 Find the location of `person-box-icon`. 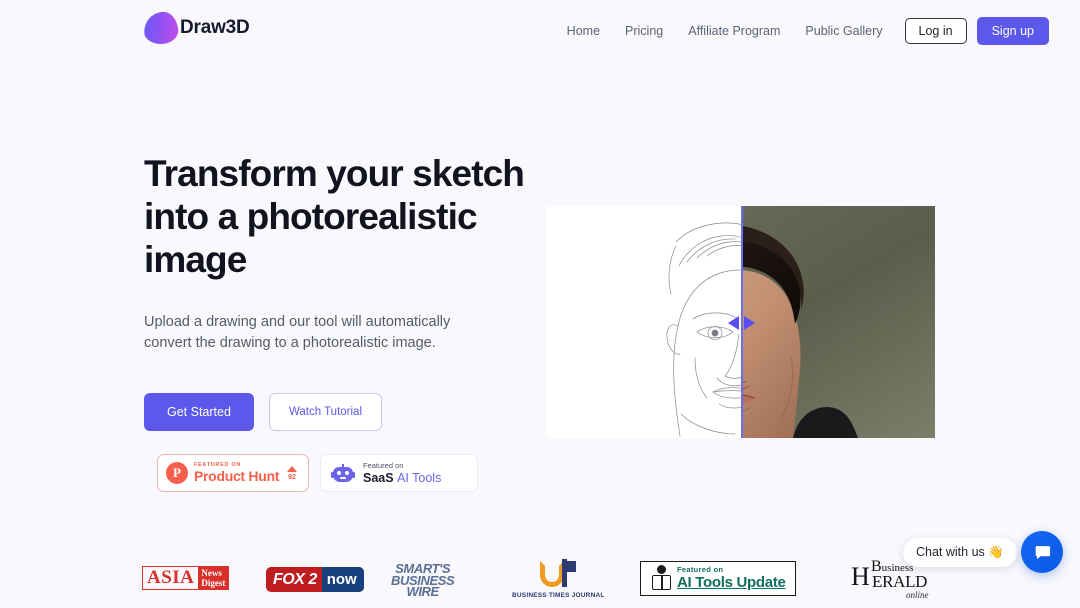

person-box-icon is located at coordinates (661, 578).